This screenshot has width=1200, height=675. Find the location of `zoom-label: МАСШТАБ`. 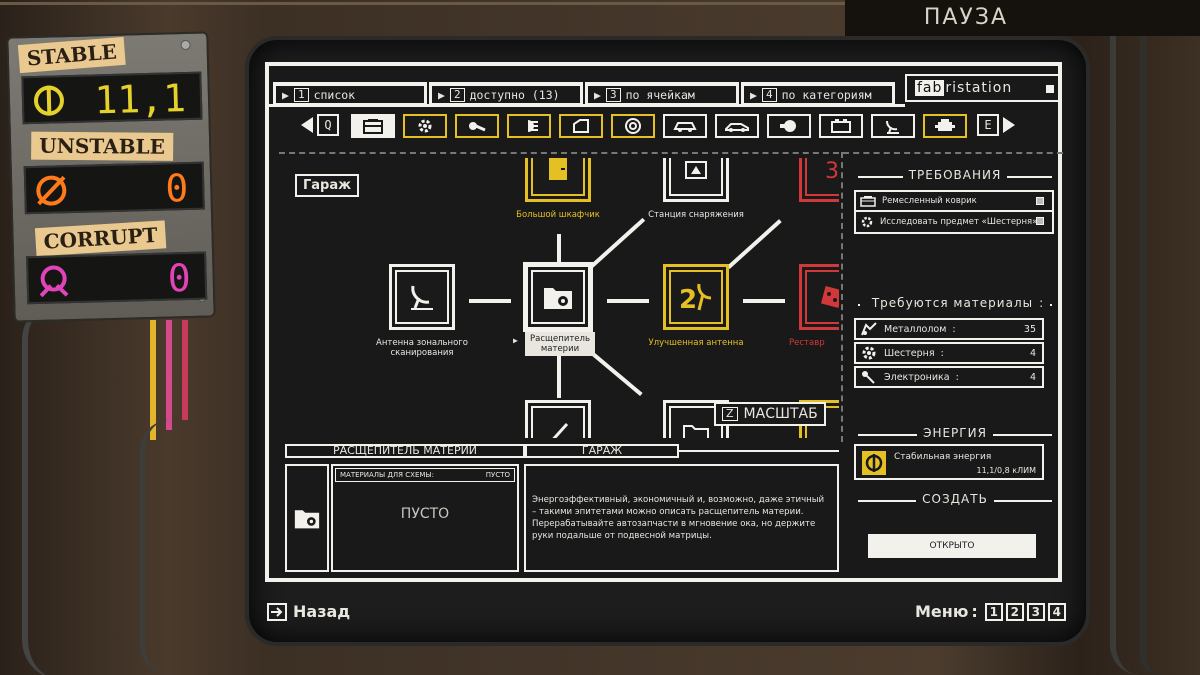

zoom-label: МАСШТАБ is located at coordinates (780, 414).